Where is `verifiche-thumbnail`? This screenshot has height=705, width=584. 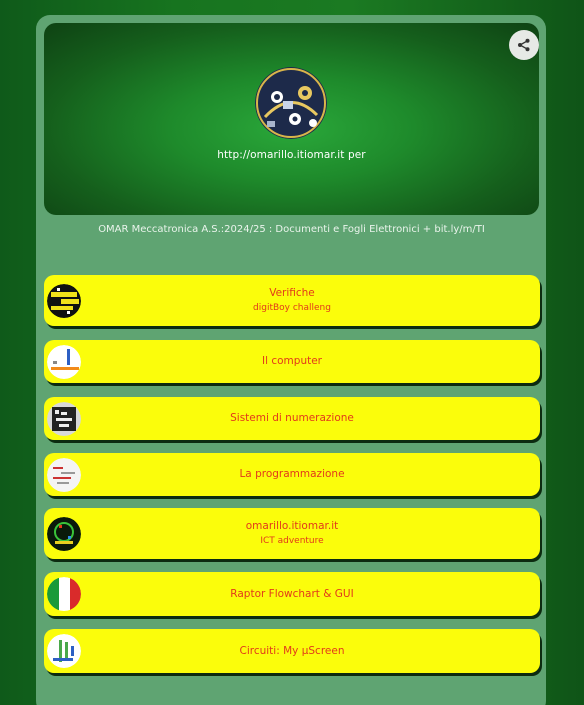 verifiche-thumbnail is located at coordinates (64, 300).